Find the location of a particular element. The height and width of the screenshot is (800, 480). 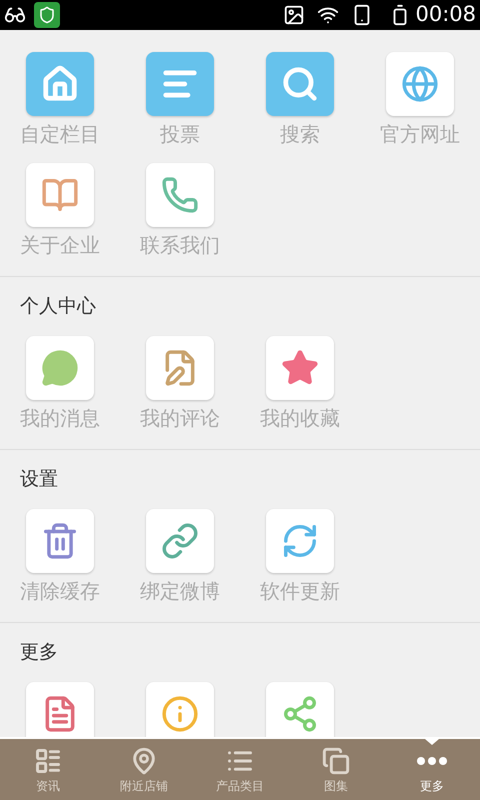

info-icon is located at coordinates (180, 714).